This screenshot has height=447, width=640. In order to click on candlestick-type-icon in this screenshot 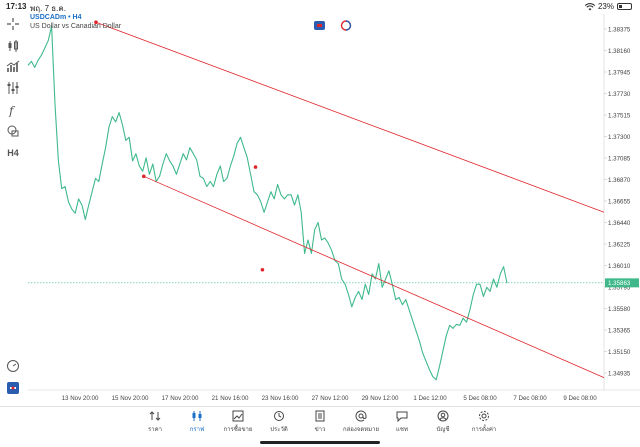, I will do `click(13, 46)`.